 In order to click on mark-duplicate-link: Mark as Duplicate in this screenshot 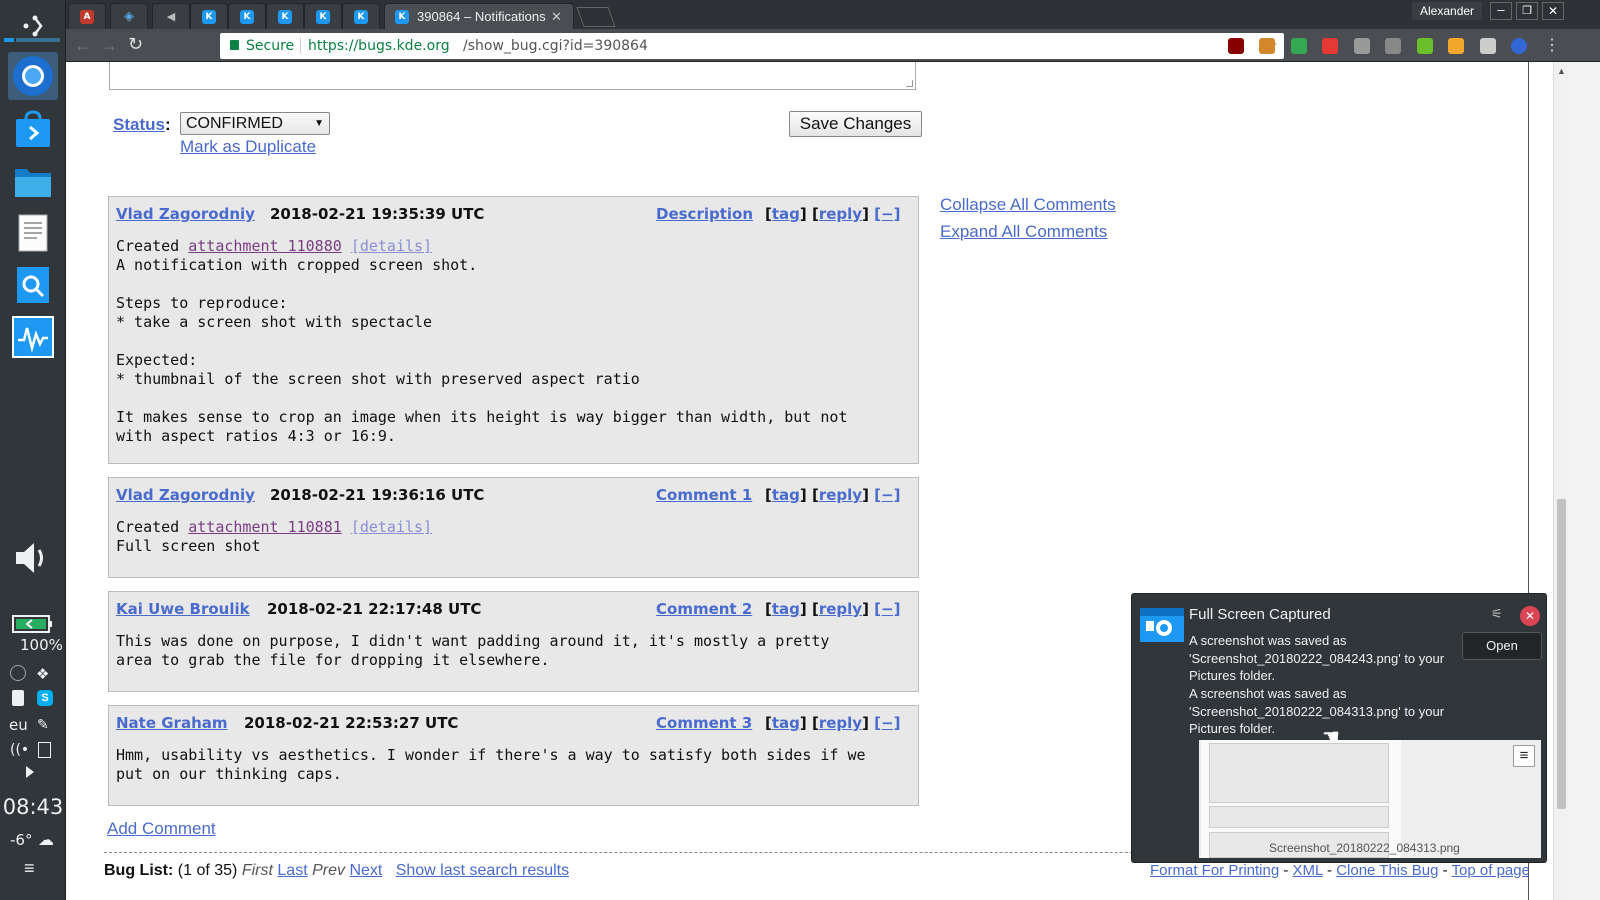, I will do `click(248, 147)`.